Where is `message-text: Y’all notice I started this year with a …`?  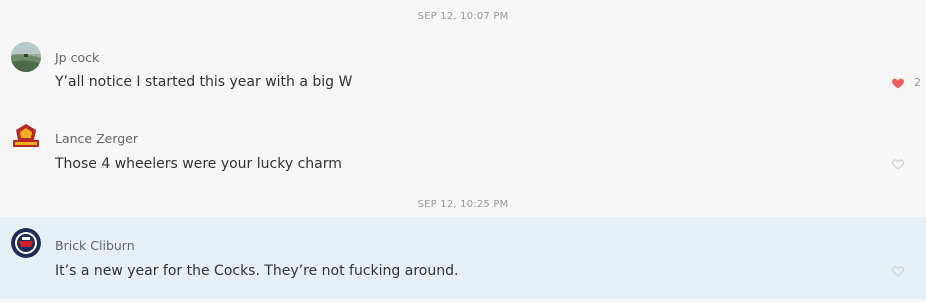
message-text: Y’all notice I started this year with a … is located at coordinates (204, 82).